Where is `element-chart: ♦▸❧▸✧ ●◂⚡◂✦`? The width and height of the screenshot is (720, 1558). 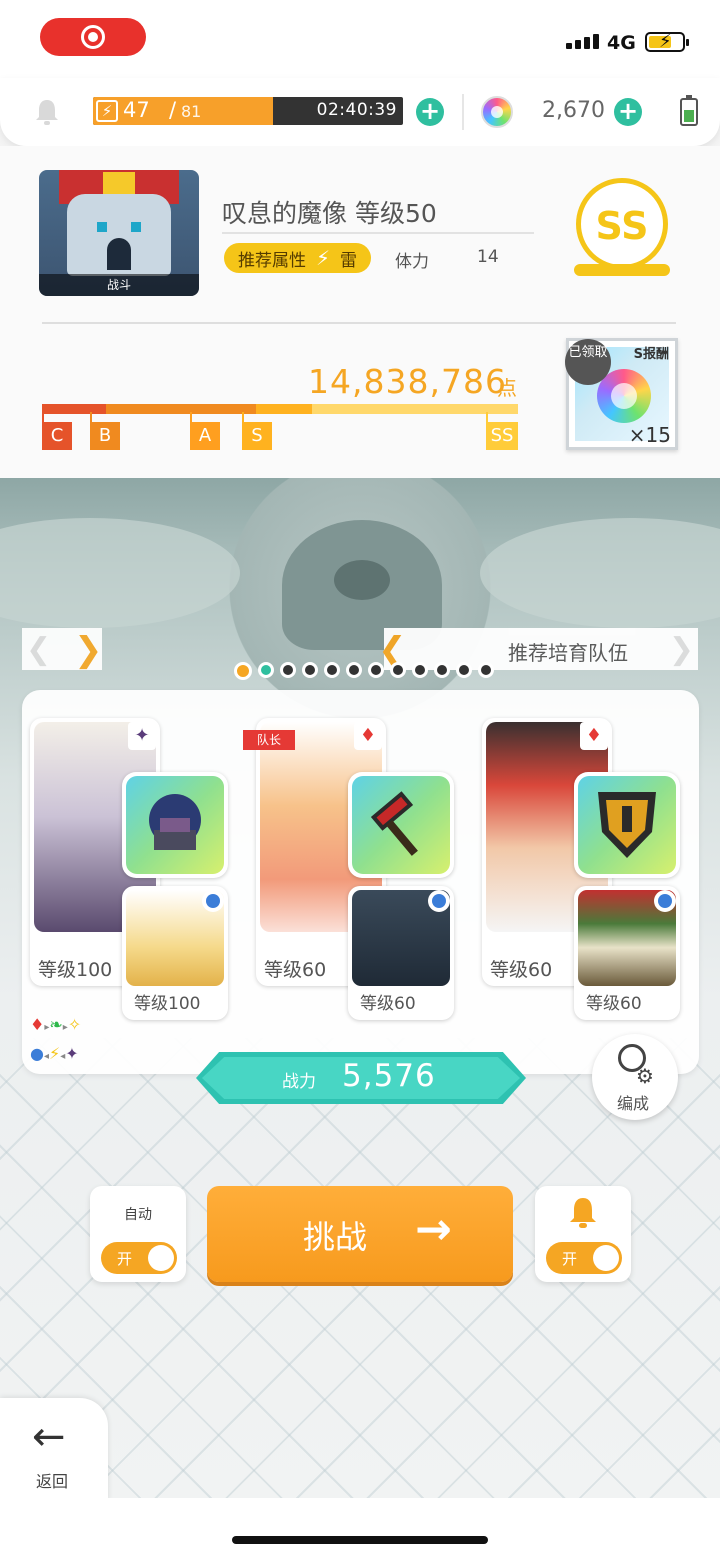
element-chart: ♦▸❧▸✧ ●◂⚡◂✦ is located at coordinates (75, 1040).